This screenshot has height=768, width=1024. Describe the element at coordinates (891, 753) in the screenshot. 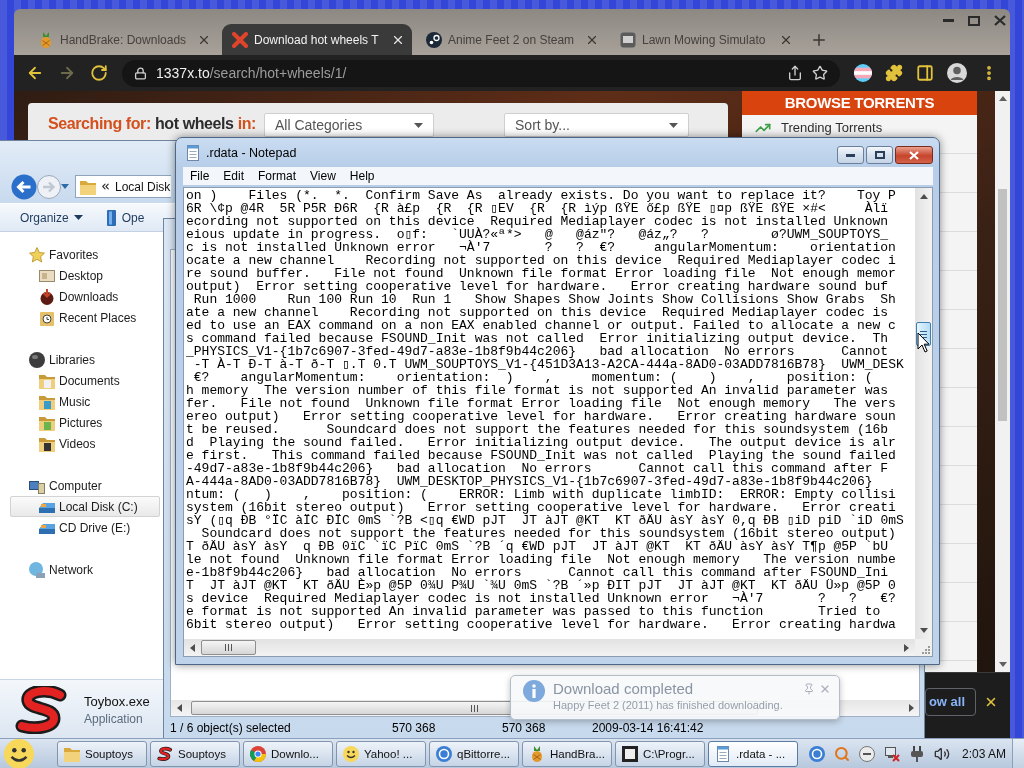

I see `network-icon` at that location.